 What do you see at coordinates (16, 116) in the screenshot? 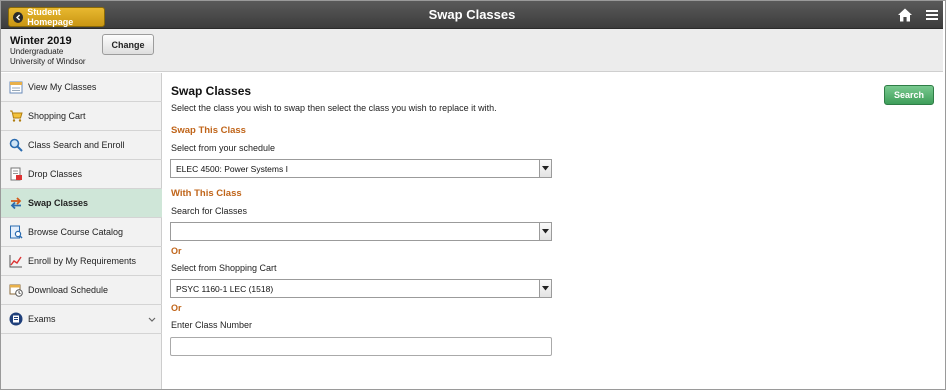
I see `shopping-cart-icon` at bounding box center [16, 116].